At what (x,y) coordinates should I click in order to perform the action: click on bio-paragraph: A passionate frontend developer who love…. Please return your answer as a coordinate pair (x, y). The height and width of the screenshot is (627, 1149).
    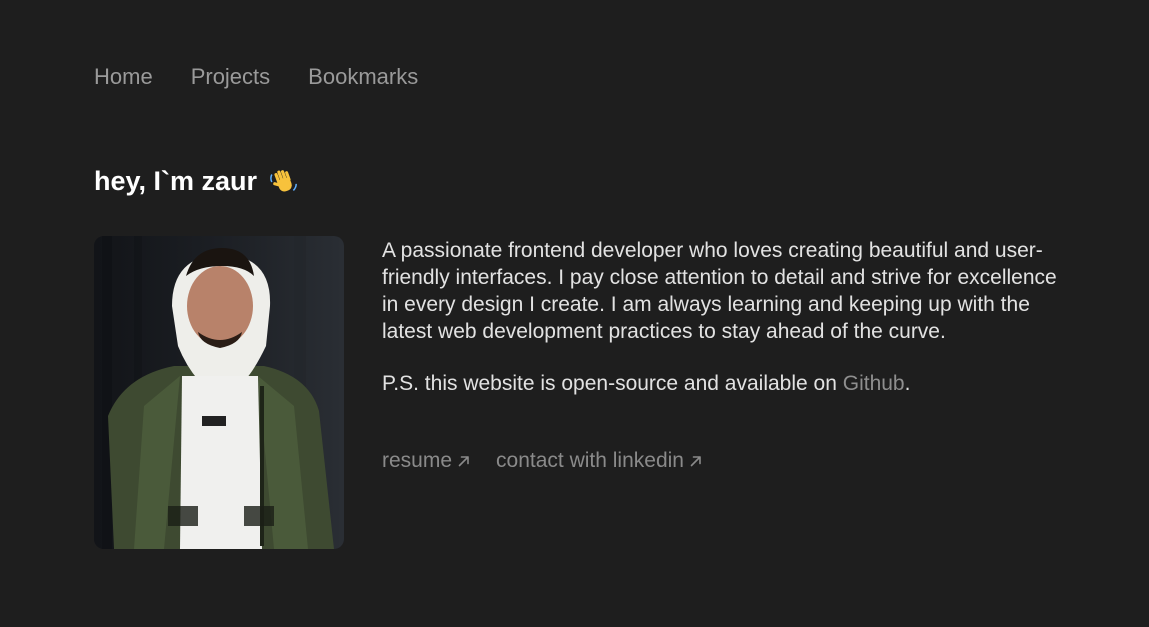
    Looking at the image, I should click on (719, 291).